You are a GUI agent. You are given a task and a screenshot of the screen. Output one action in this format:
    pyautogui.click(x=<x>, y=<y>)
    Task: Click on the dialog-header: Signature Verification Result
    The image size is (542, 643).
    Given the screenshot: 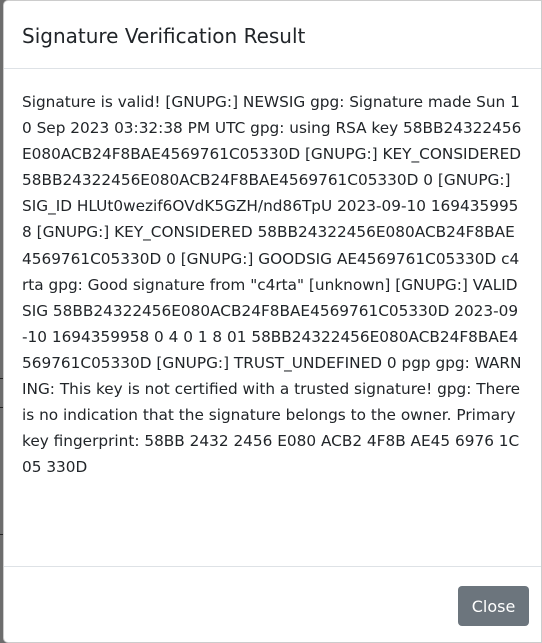 What is the action you would take?
    pyautogui.click(x=272, y=35)
    